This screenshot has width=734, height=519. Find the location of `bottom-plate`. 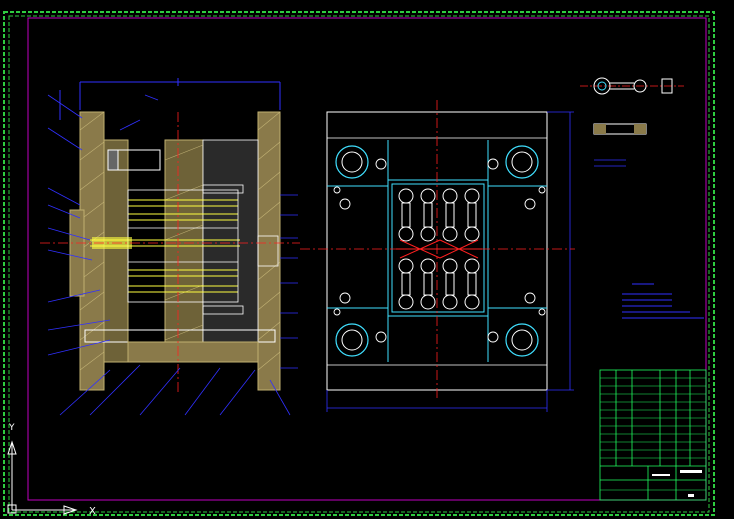

bottom-plate is located at coordinates (193, 352).